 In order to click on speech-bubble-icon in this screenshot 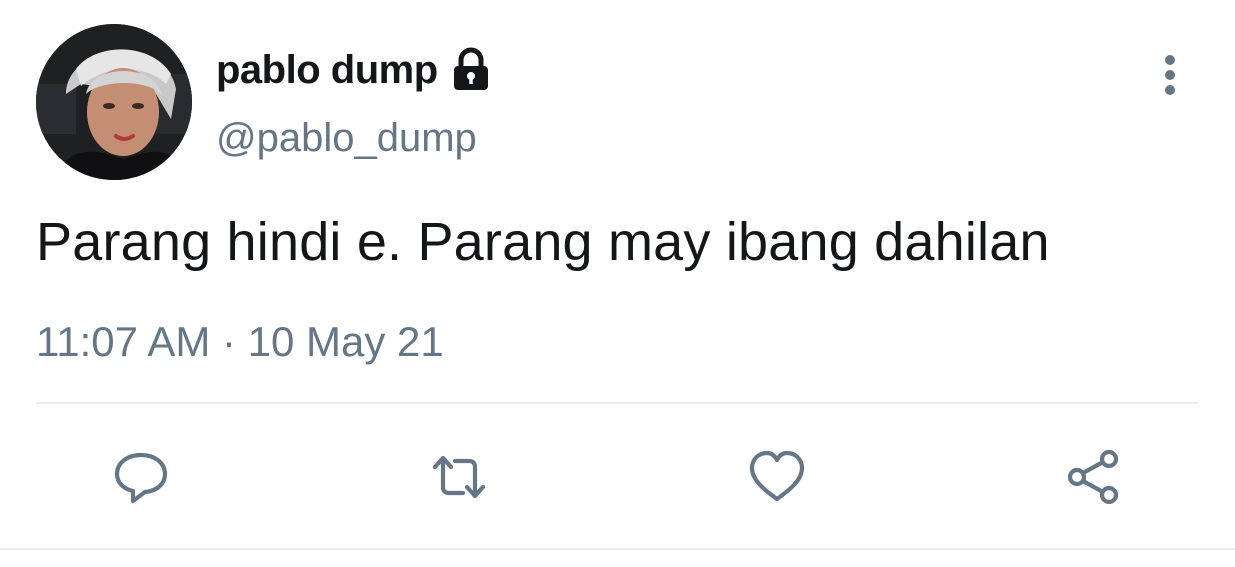, I will do `click(141, 478)`.